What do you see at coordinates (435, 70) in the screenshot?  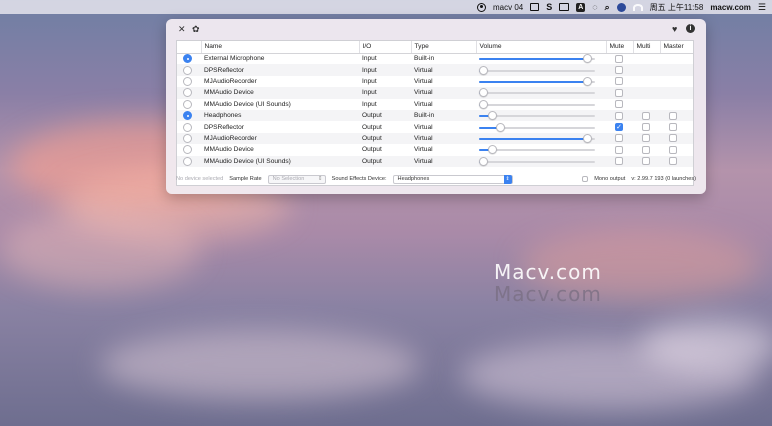 I see `table-row: DPSReflector Input Virtual` at bounding box center [435, 70].